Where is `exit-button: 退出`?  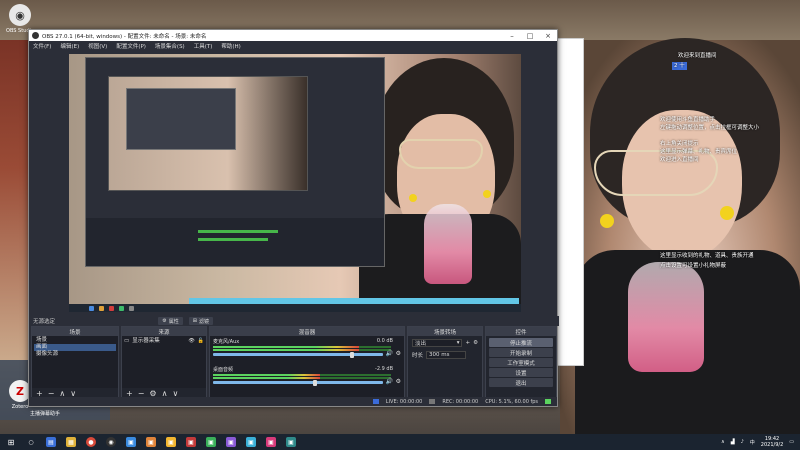 exit-button: 退出 is located at coordinates (521, 382).